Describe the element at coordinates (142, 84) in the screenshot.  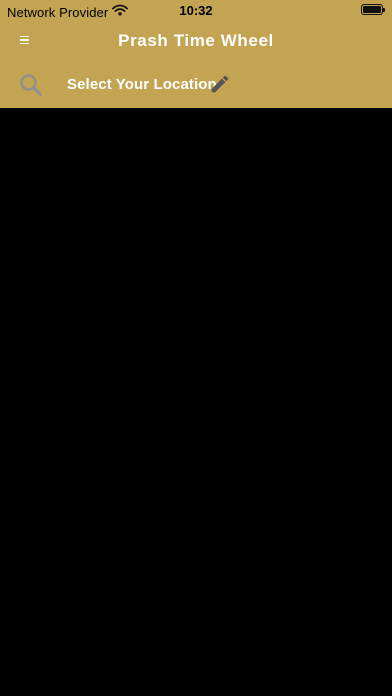
I see `select-location-label: Select Your Location` at that location.